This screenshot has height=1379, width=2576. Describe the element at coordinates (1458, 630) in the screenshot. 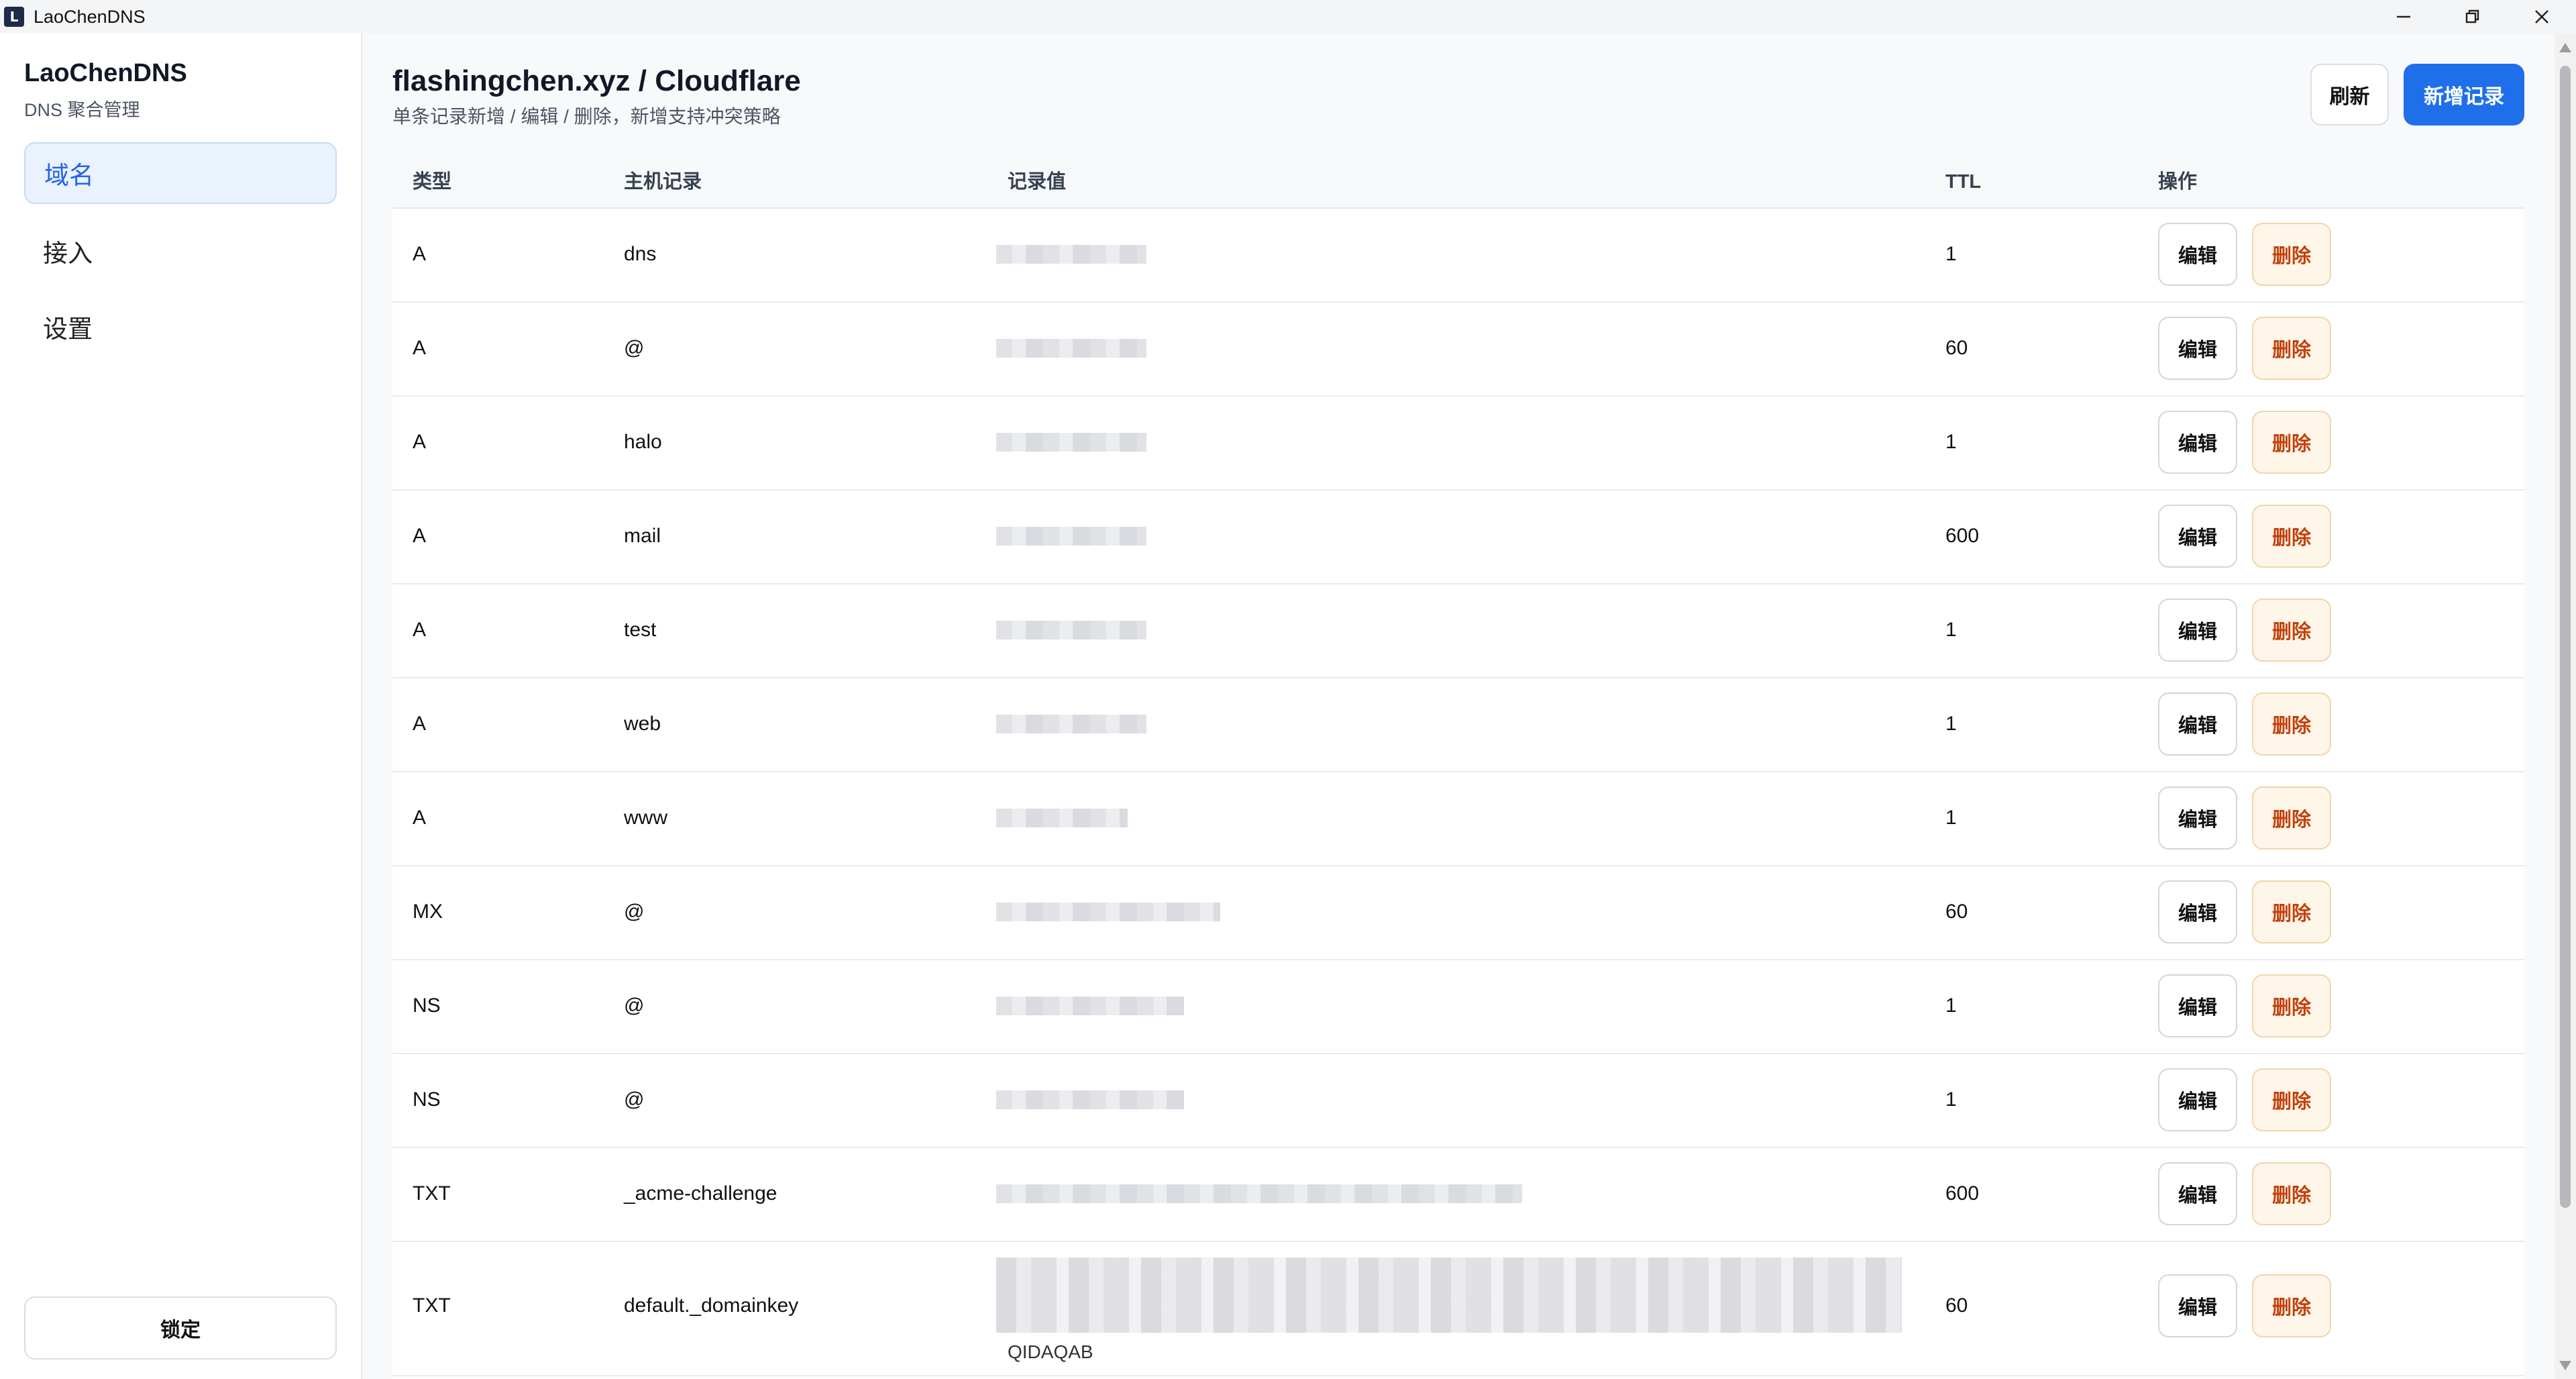

I see `table-row: Atest 1 编辑 删除` at that location.